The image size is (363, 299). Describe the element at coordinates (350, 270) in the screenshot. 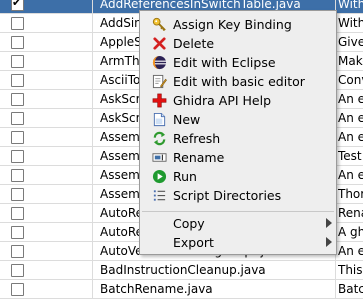

I see `script-description-cell: This` at that location.